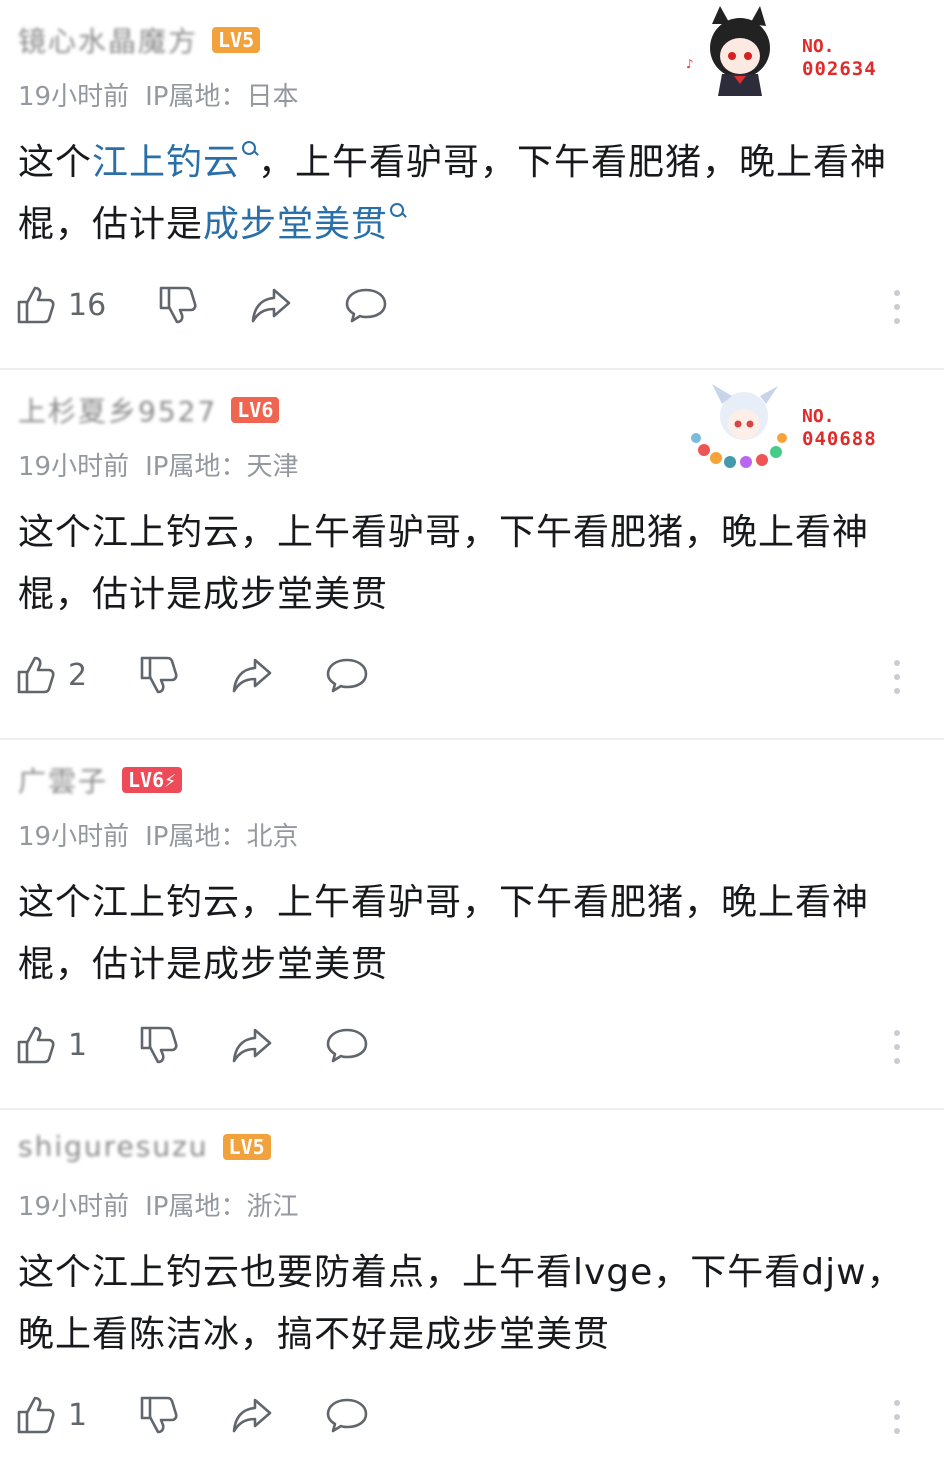 Image resolution: width=944 pixels, height=1480 pixels. Describe the element at coordinates (222, 837) in the screenshot. I see `ip-location: IP属地：北京` at that location.